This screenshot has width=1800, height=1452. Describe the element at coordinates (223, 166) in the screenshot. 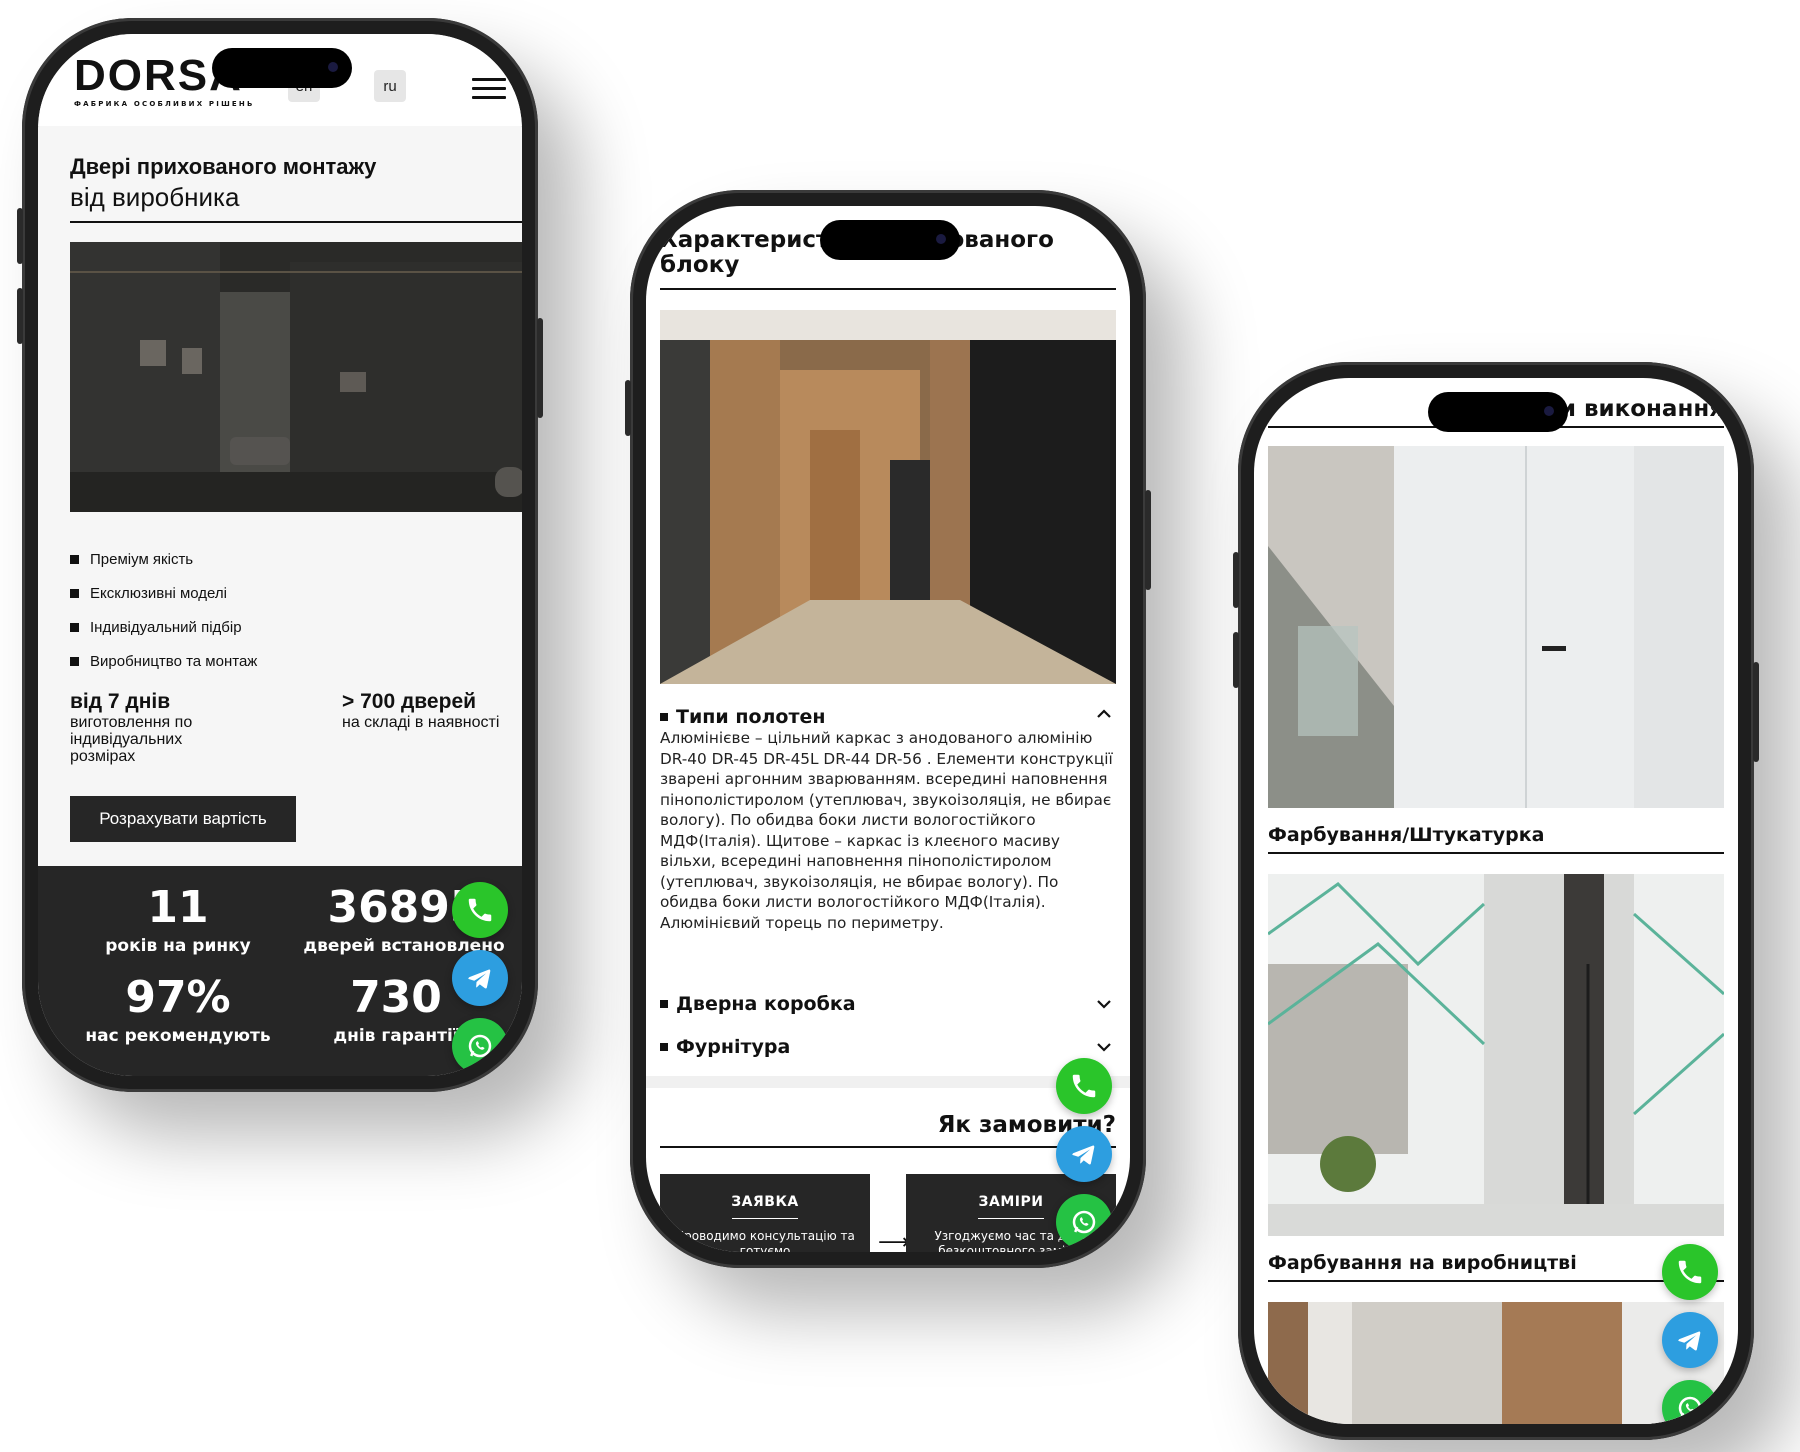

I see `hero-title: Двері прихованого монтажу` at that location.